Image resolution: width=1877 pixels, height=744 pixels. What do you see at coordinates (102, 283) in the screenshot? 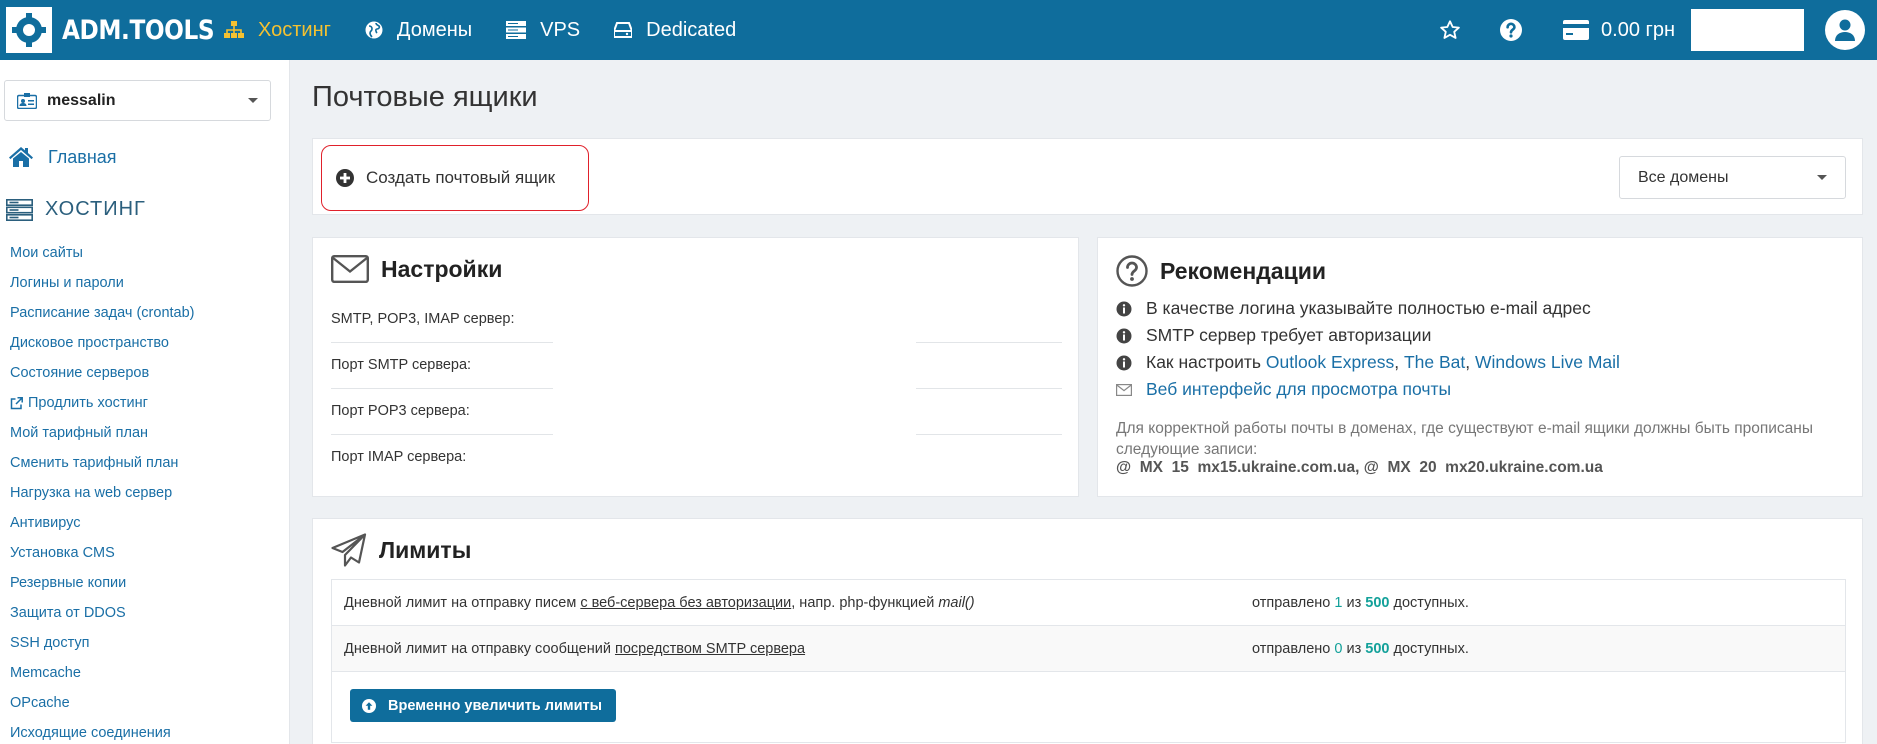
I see `sidebar-item-logins-passwords: Логины и пароли` at bounding box center [102, 283].